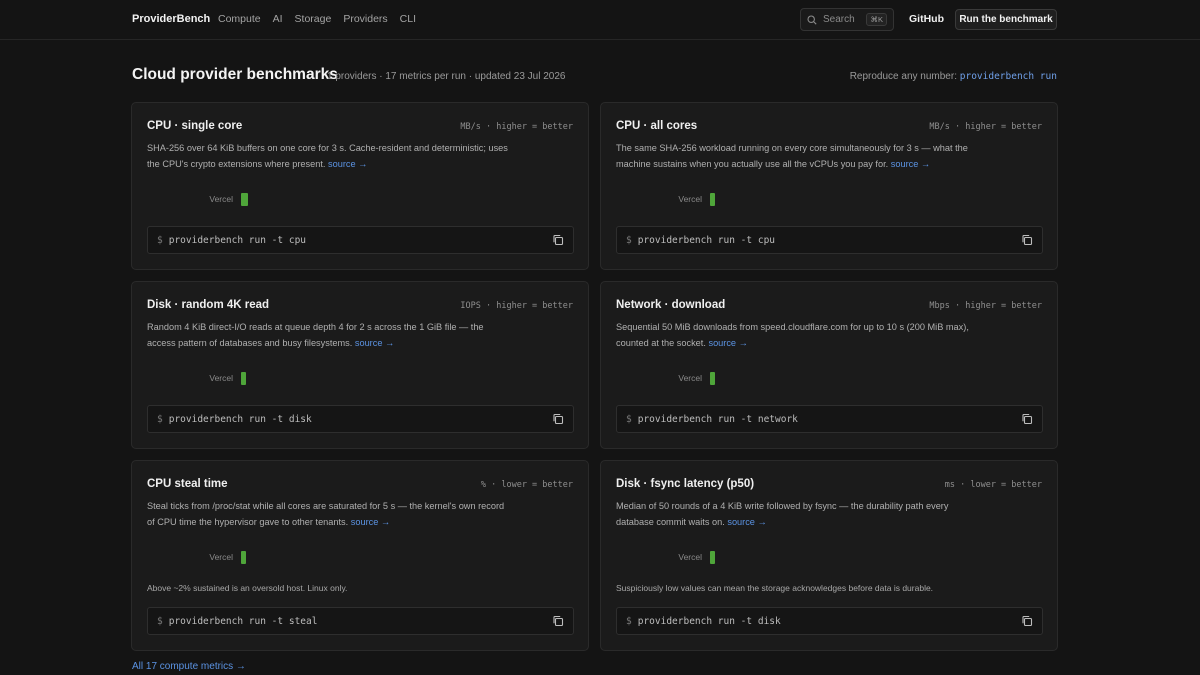  Describe the element at coordinates (812, 19) in the screenshot. I see `search-icon` at that location.